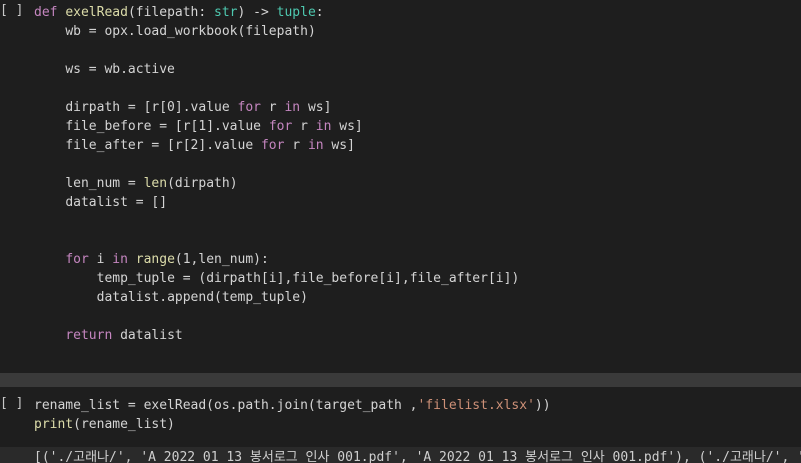 The image size is (801, 463). I want to click on code-line: def exelRead(filepath: str) -> tuple:, so click(417, 12).